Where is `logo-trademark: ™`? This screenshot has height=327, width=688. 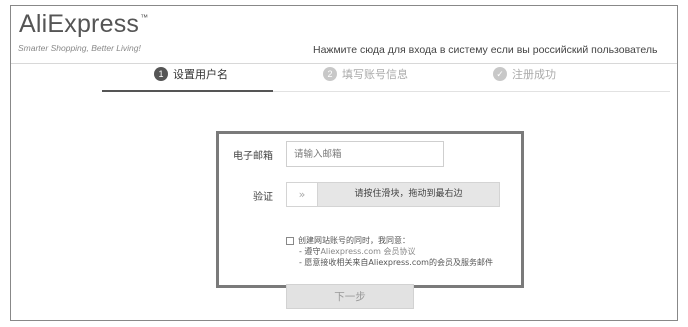
logo-trademark: ™ is located at coordinates (144, 17).